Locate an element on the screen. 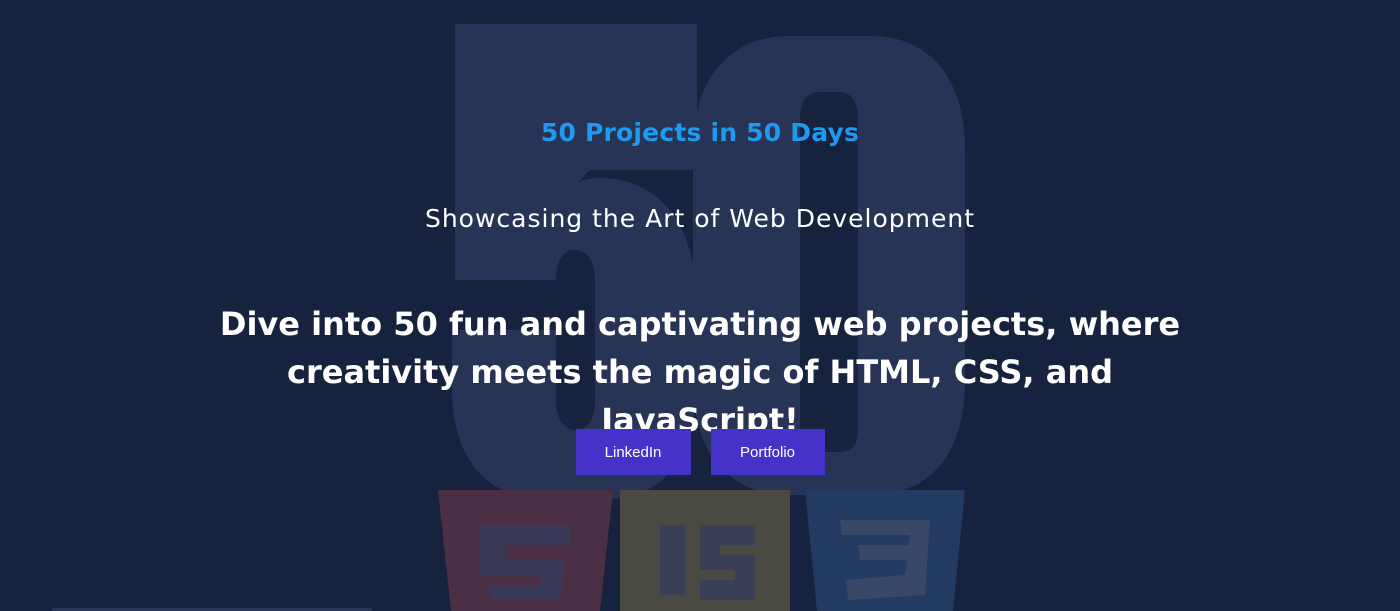 The image size is (1400, 611). portfolio-button: Portfolio is located at coordinates (767, 452).